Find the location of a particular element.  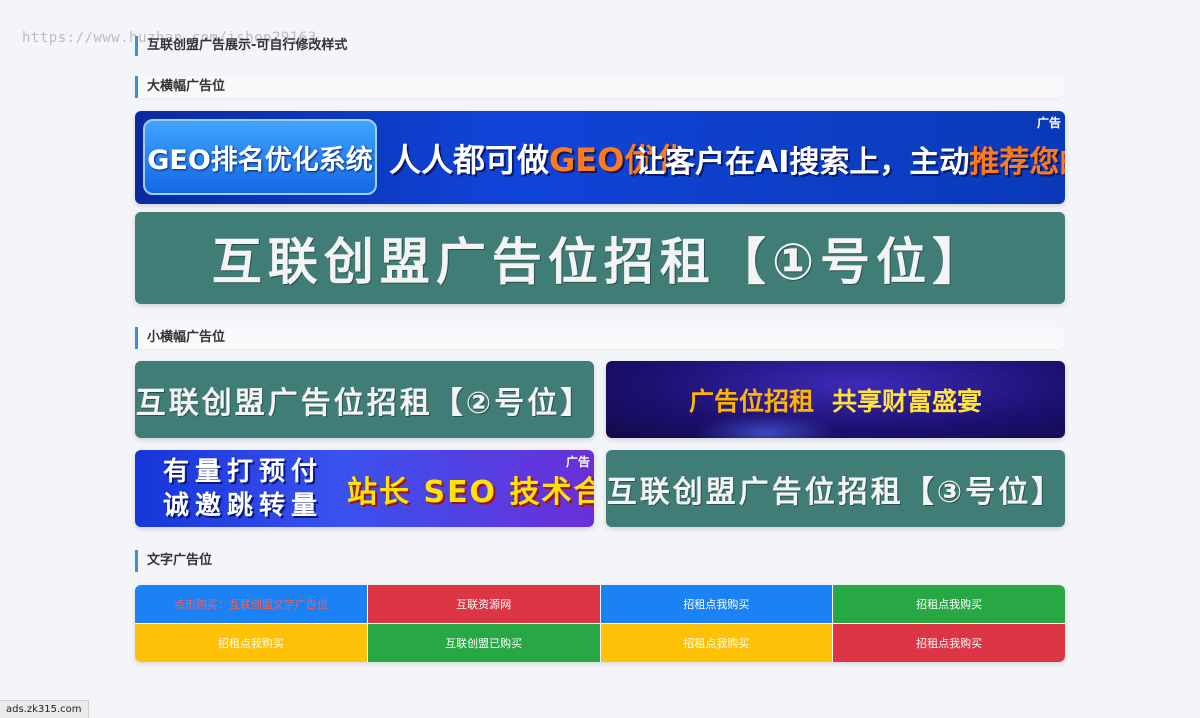

glow-decoration is located at coordinates (766, 426).